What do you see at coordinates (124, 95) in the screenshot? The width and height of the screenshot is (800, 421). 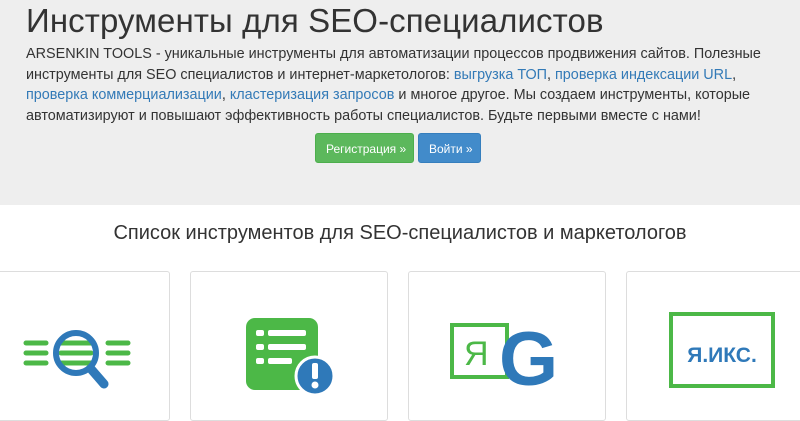 I see `link-commercialization-check: проверка коммерциализации` at bounding box center [124, 95].